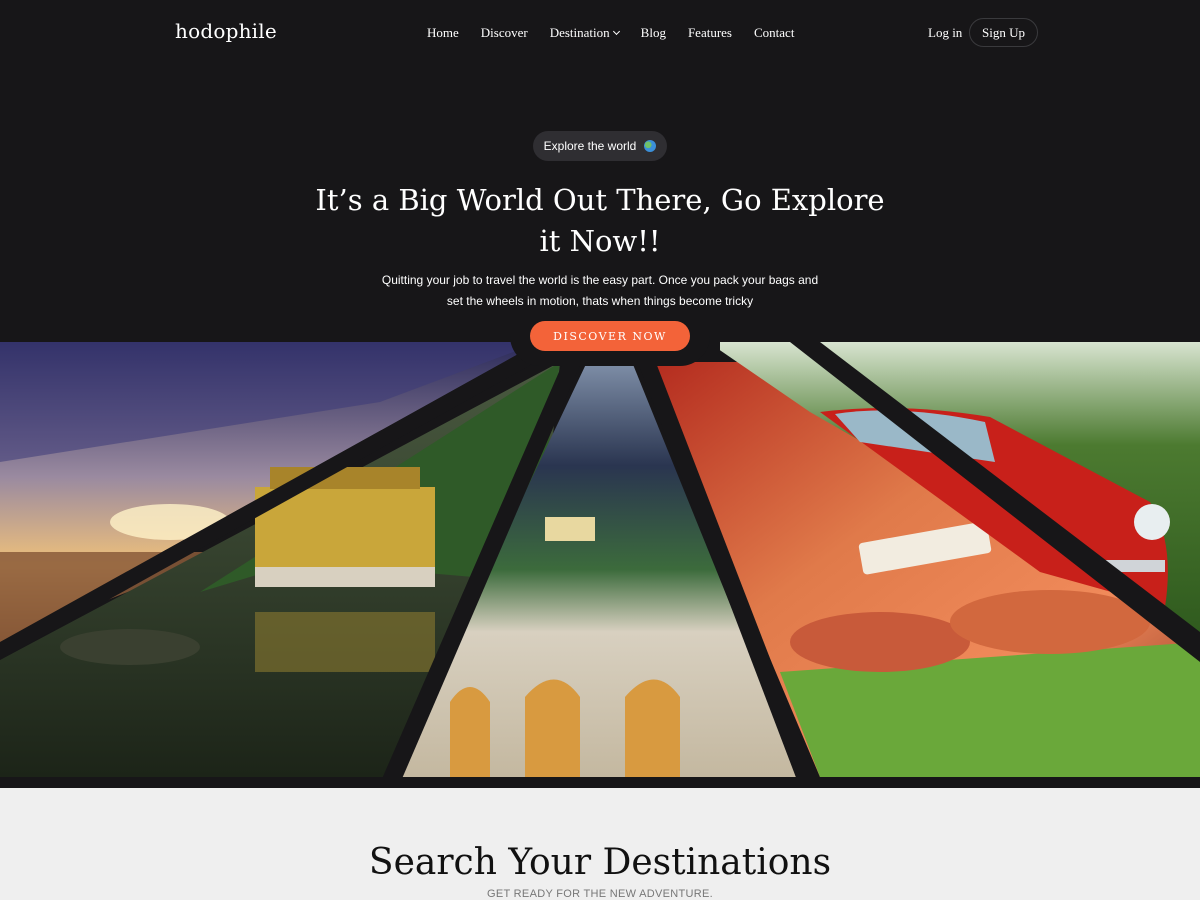 Image resolution: width=1200 pixels, height=900 pixels. What do you see at coordinates (774, 33) in the screenshot?
I see `nav-contact: Contact` at bounding box center [774, 33].